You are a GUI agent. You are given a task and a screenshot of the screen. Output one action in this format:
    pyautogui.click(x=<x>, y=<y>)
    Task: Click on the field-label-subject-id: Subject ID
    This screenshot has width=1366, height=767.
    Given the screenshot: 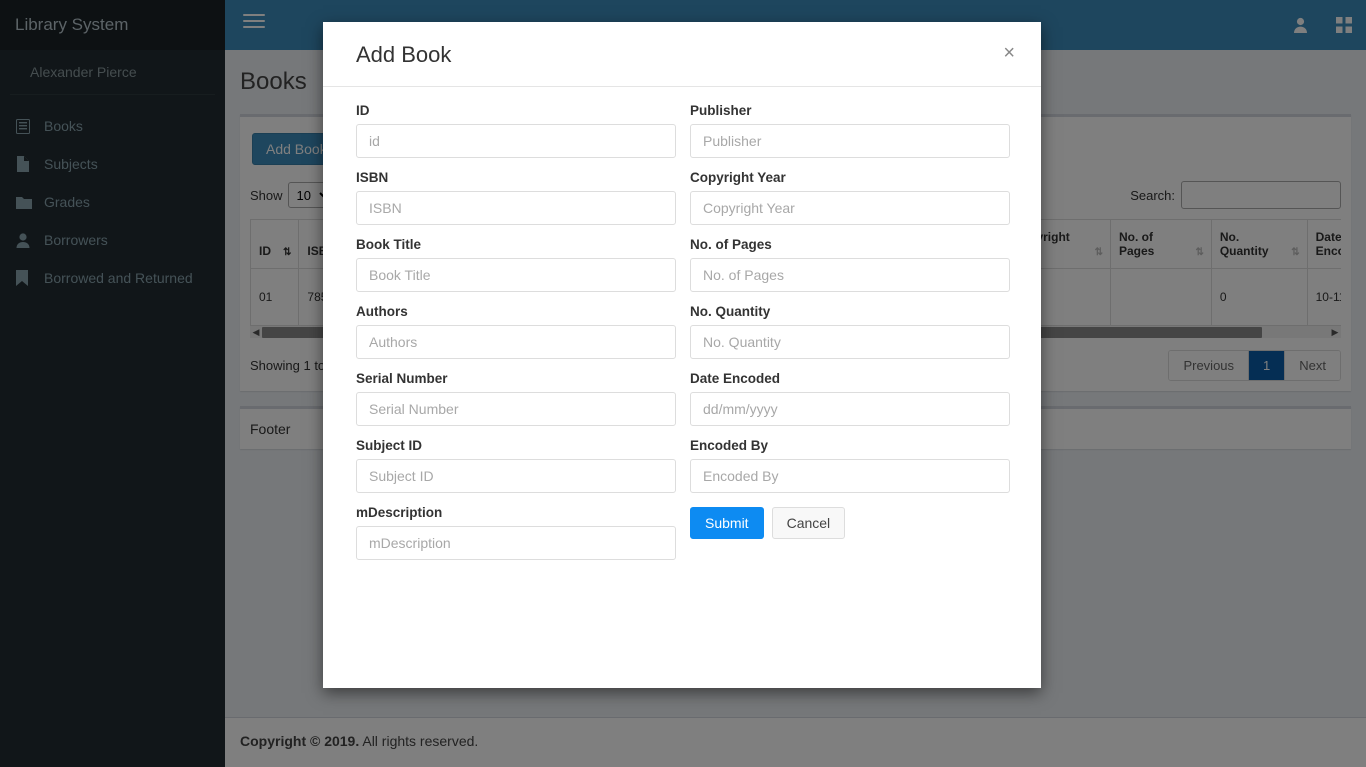 What is the action you would take?
    pyautogui.click(x=389, y=445)
    